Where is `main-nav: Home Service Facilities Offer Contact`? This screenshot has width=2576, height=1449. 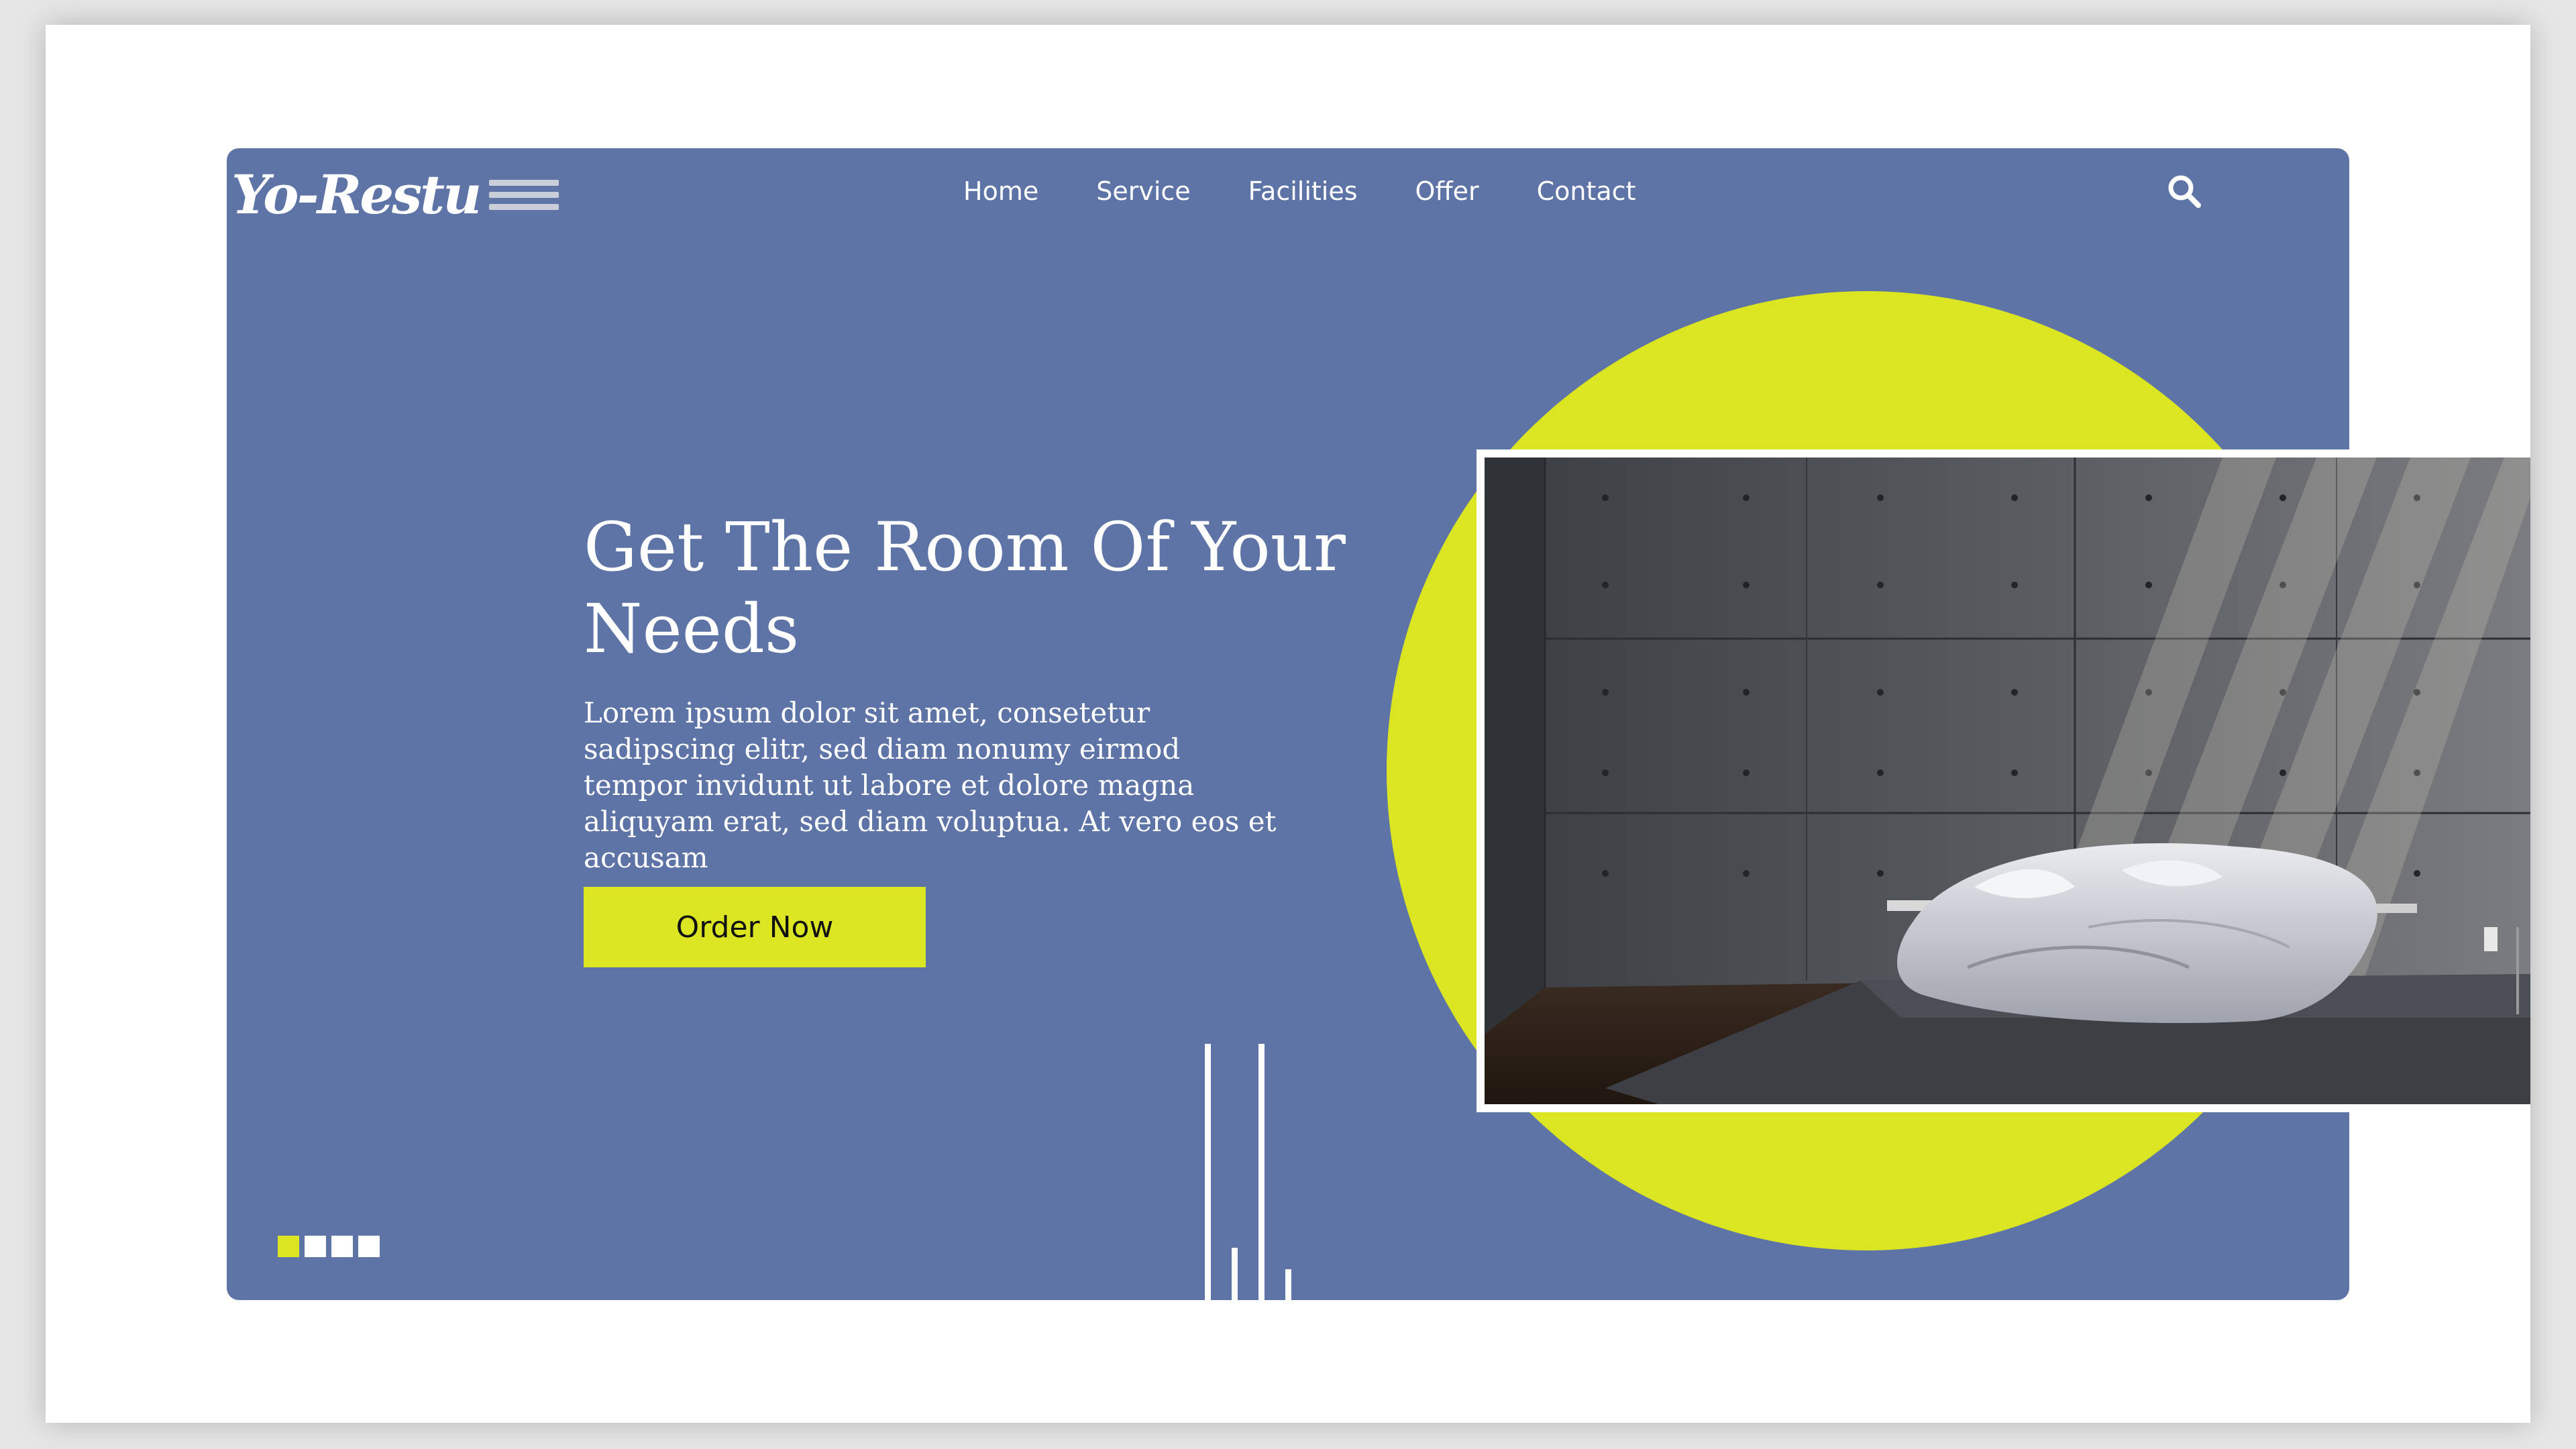 main-nav: Home Service Facilities Offer Contact is located at coordinates (1328, 191).